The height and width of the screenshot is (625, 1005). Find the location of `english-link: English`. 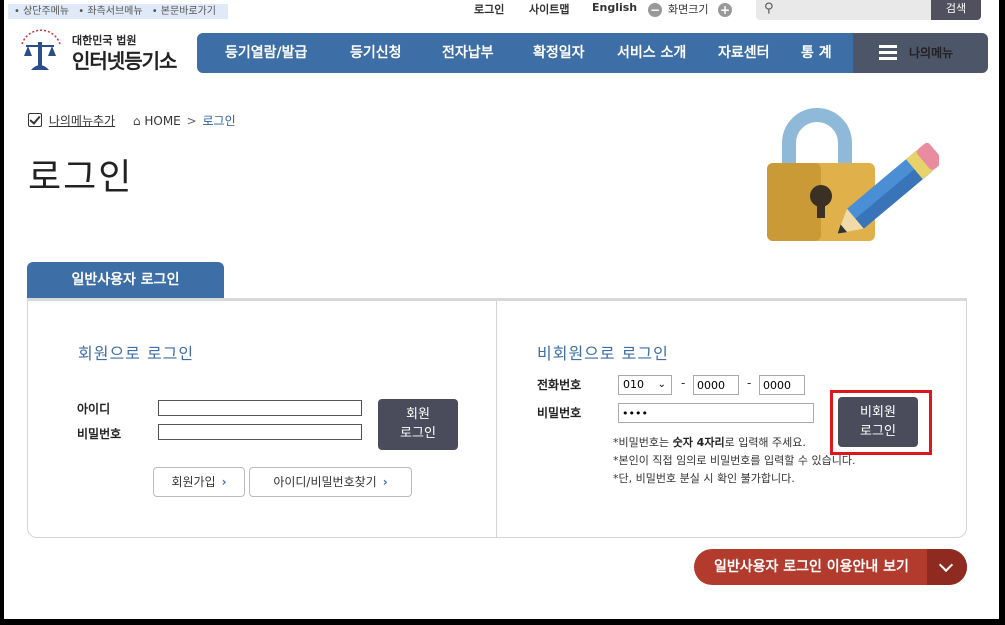

english-link: English is located at coordinates (614, 7).